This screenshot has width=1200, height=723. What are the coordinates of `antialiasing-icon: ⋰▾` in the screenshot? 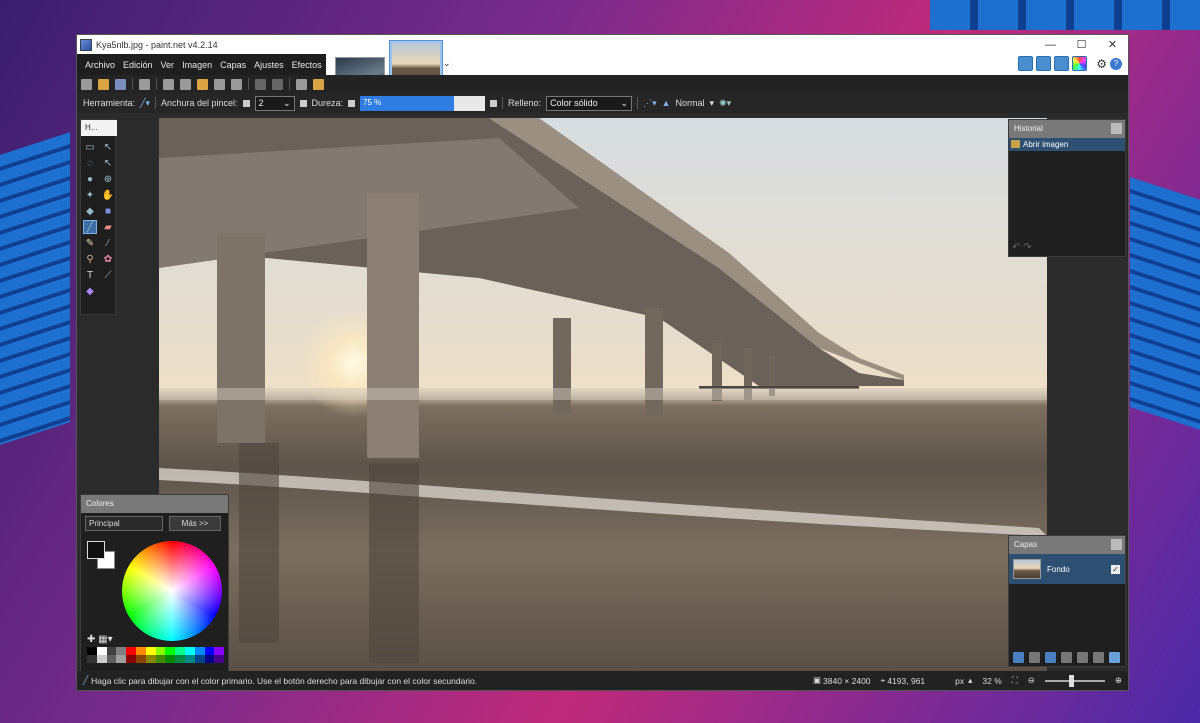 It's located at (650, 103).